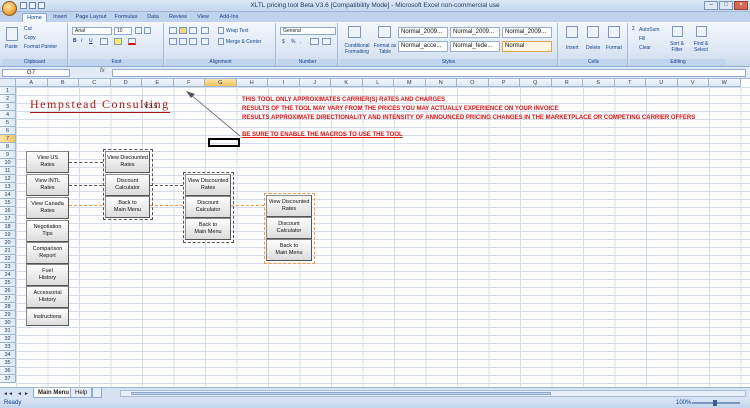 The image size is (750, 408). Describe the element at coordinates (693, 83) in the screenshot. I see `column-header: V` at that location.